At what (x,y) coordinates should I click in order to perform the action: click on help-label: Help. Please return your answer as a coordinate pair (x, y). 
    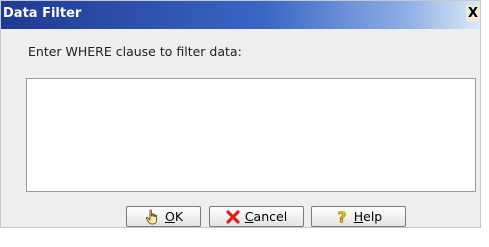
    Looking at the image, I should click on (368, 216).